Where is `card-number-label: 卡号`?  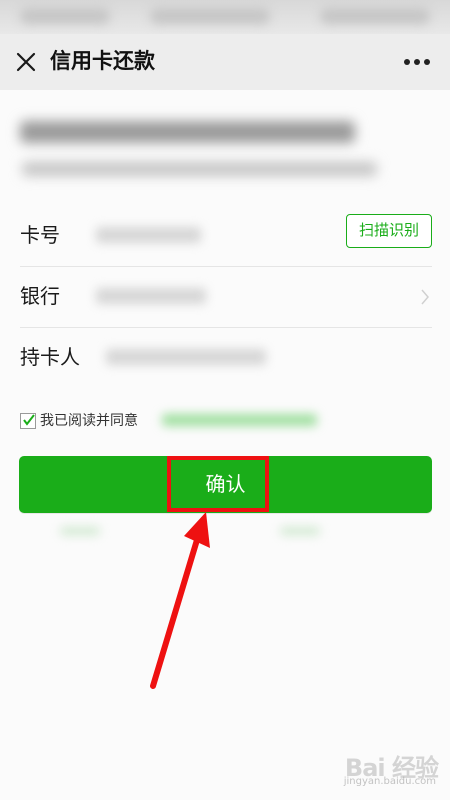 card-number-label: 卡号 is located at coordinates (40, 235).